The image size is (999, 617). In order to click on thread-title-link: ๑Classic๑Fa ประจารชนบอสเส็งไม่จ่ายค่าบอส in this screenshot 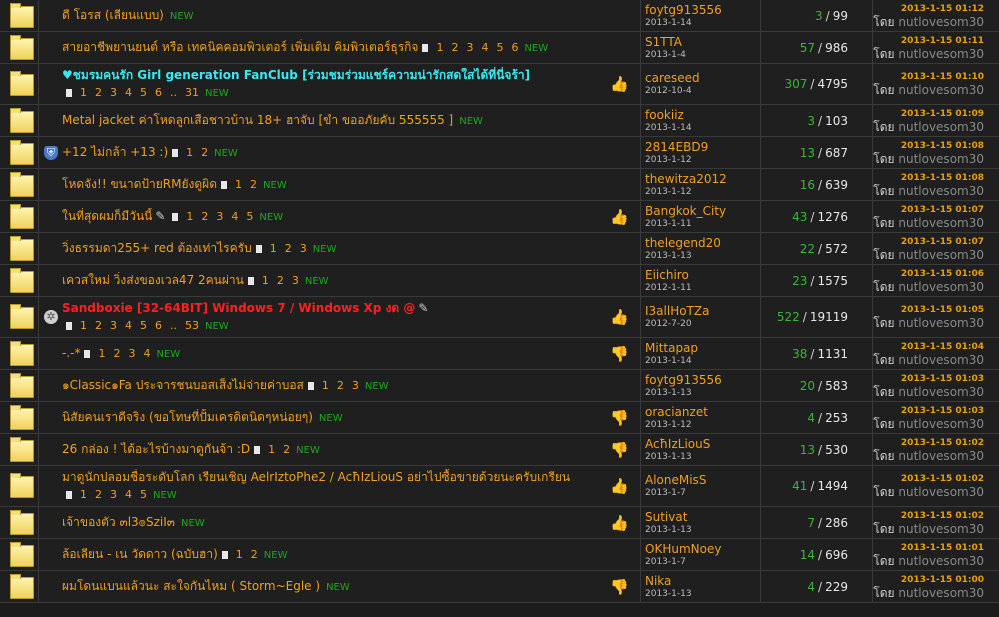, I will do `click(183, 385)`.